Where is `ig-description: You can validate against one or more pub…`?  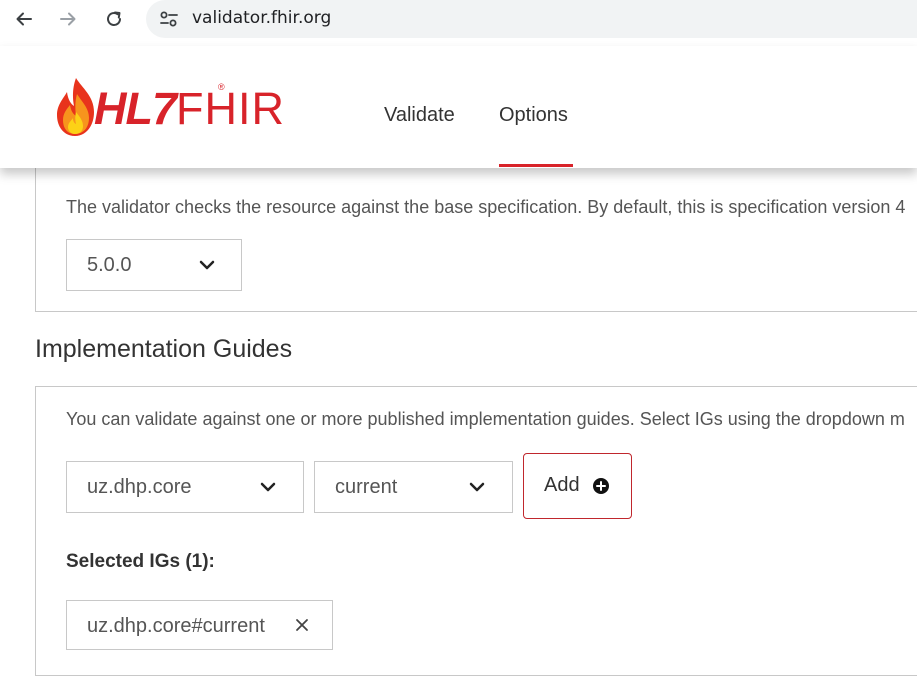 ig-description: You can validate against one or more pub… is located at coordinates (485, 419).